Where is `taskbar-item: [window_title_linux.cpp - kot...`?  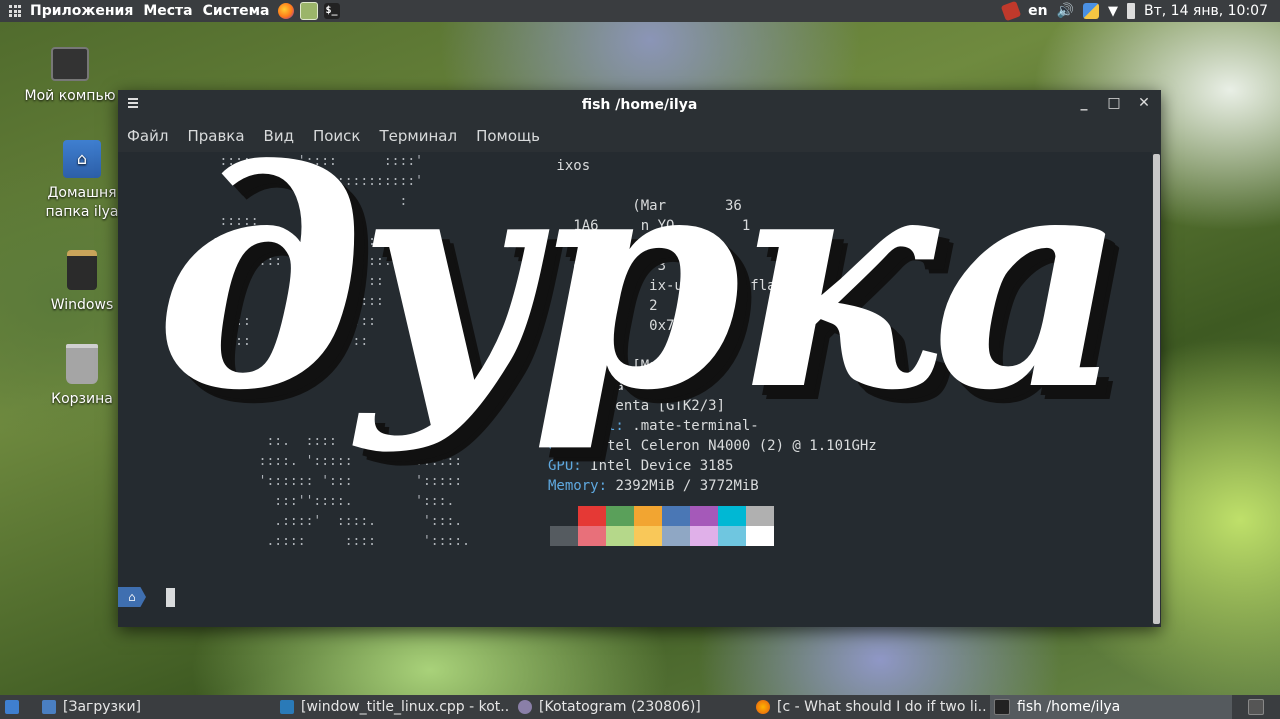
taskbar-item: [window_title_linux.cpp - kot... is located at coordinates (395, 707).